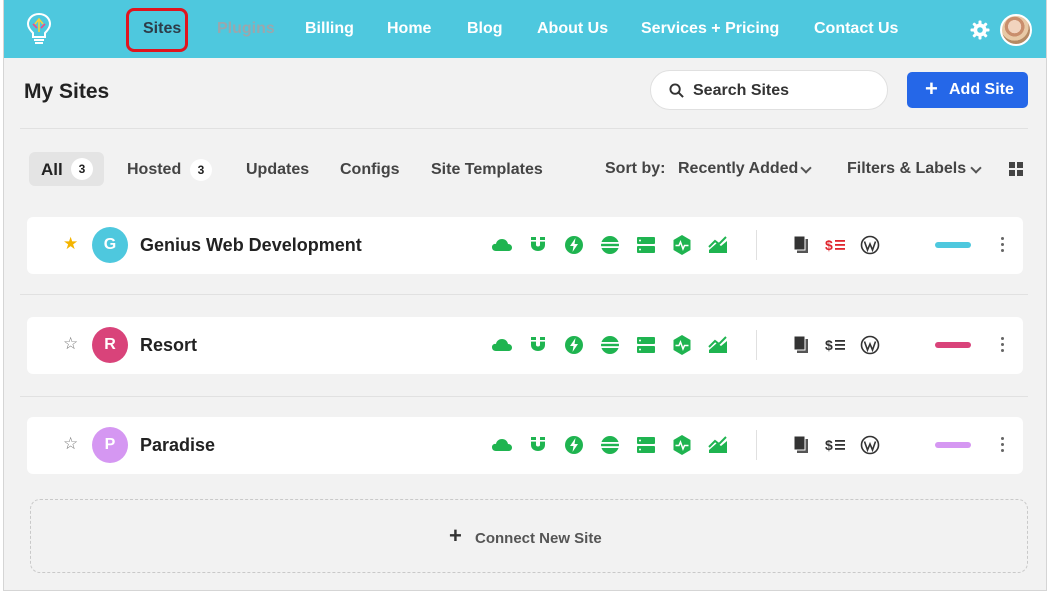 The image size is (1050, 593). I want to click on site-name: Resort, so click(168, 345).